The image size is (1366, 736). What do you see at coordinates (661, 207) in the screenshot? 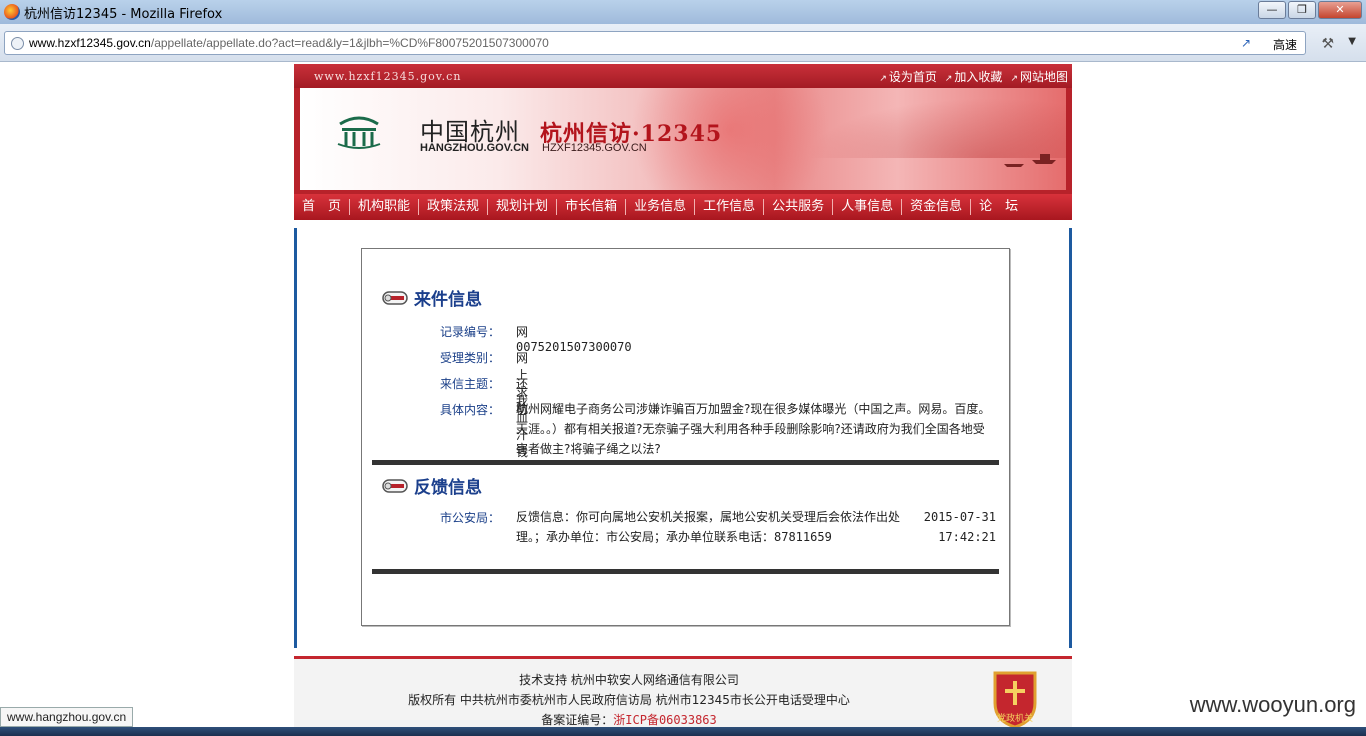
I see `menu-item-business: 业务信息` at bounding box center [661, 207].